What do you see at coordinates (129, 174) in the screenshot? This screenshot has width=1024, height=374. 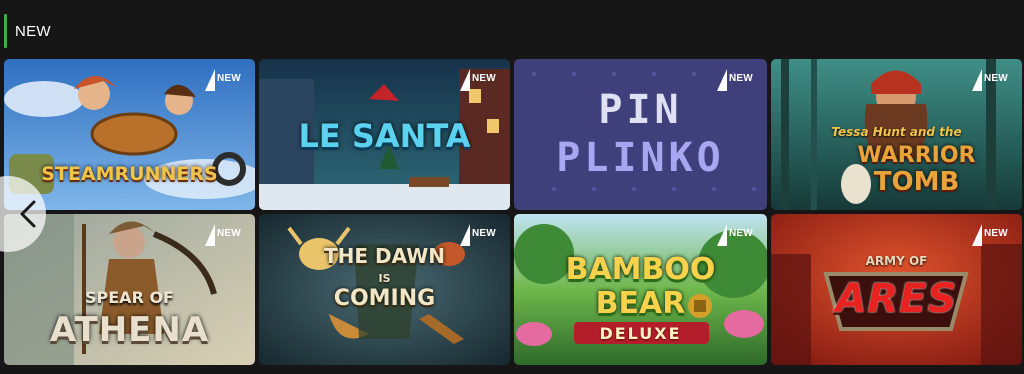 I see `game-title-steamrunners: STEAMRUNNERS` at bounding box center [129, 174].